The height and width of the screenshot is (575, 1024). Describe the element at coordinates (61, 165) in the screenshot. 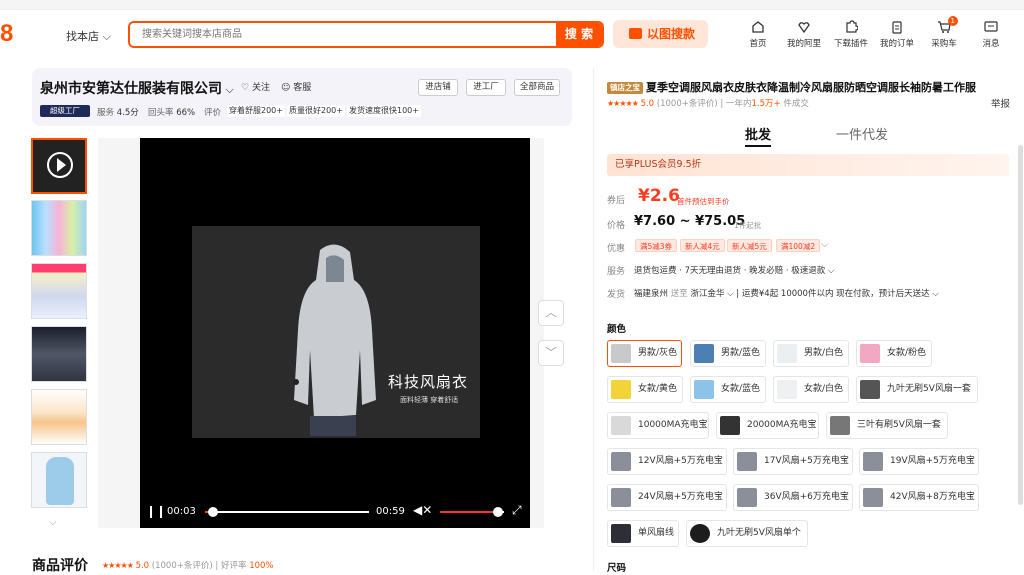

I see `play-icon` at that location.